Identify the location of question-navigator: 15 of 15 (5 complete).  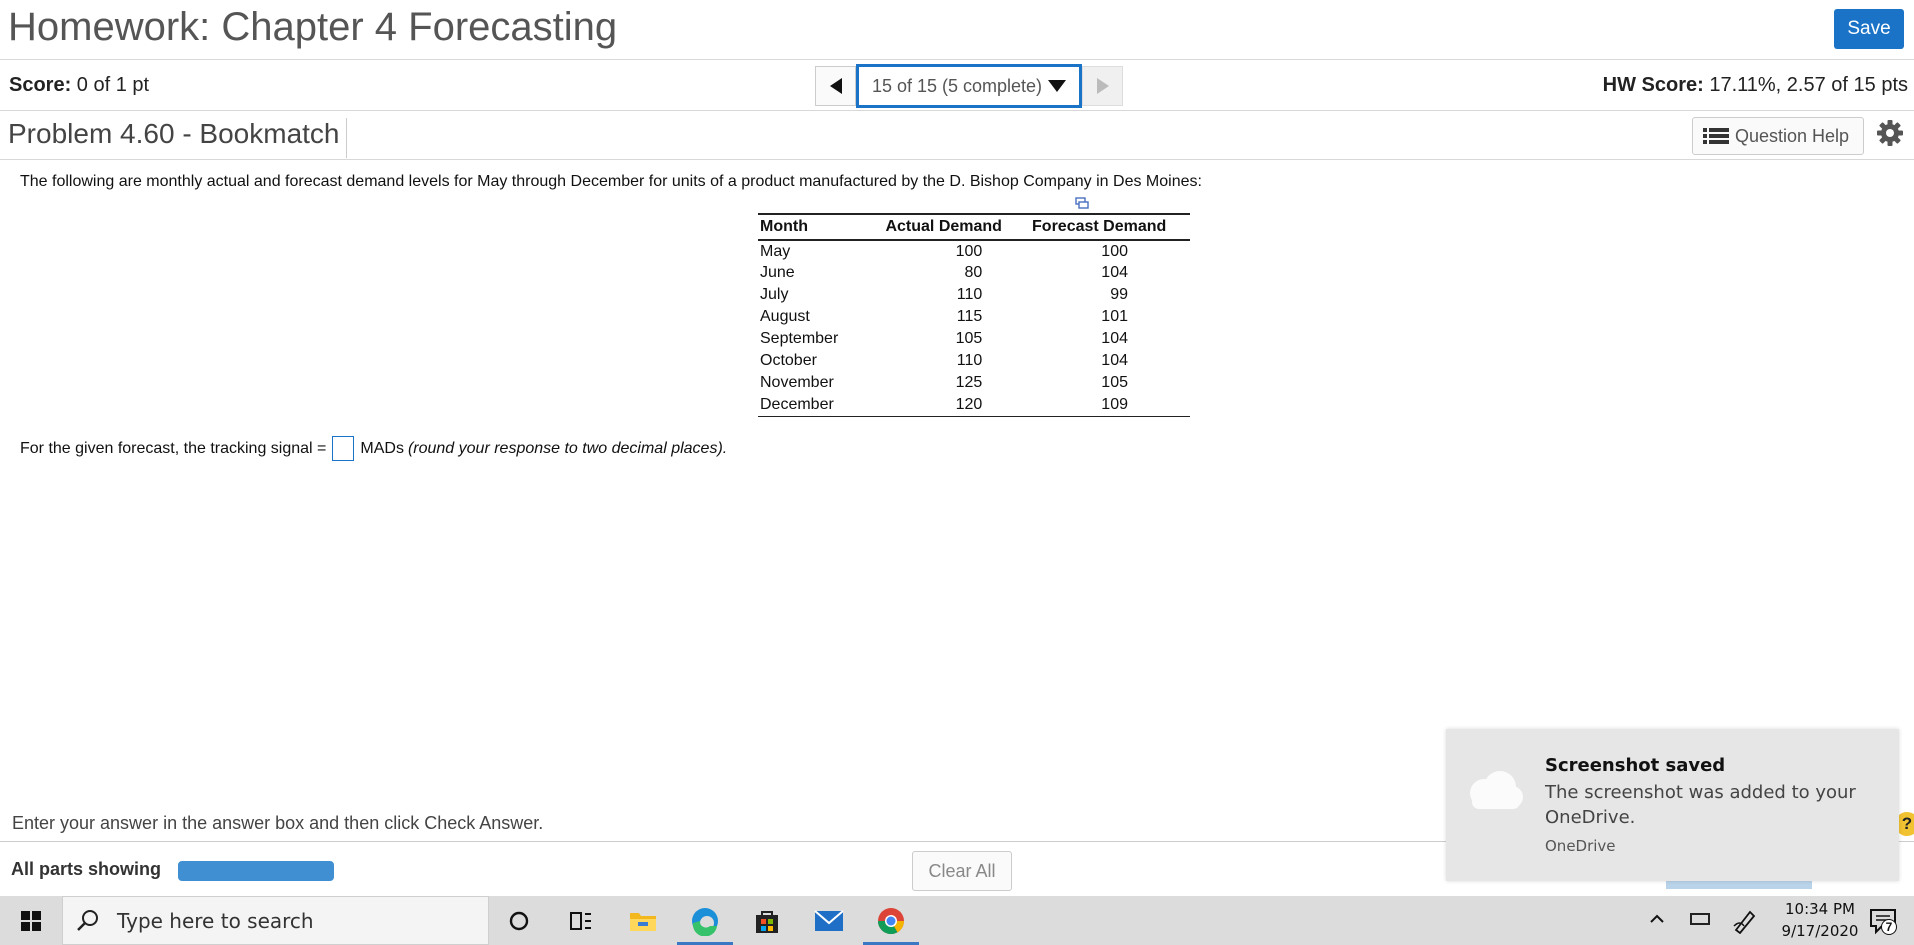
(969, 86).